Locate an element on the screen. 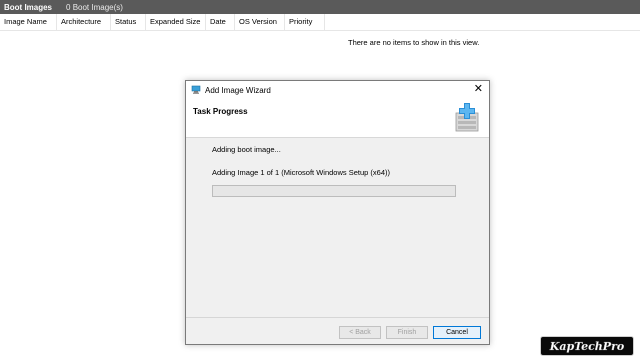 The image size is (640, 360). console-title-bar: Boot Images 0 Boot Image(s) is located at coordinates (320, 7).